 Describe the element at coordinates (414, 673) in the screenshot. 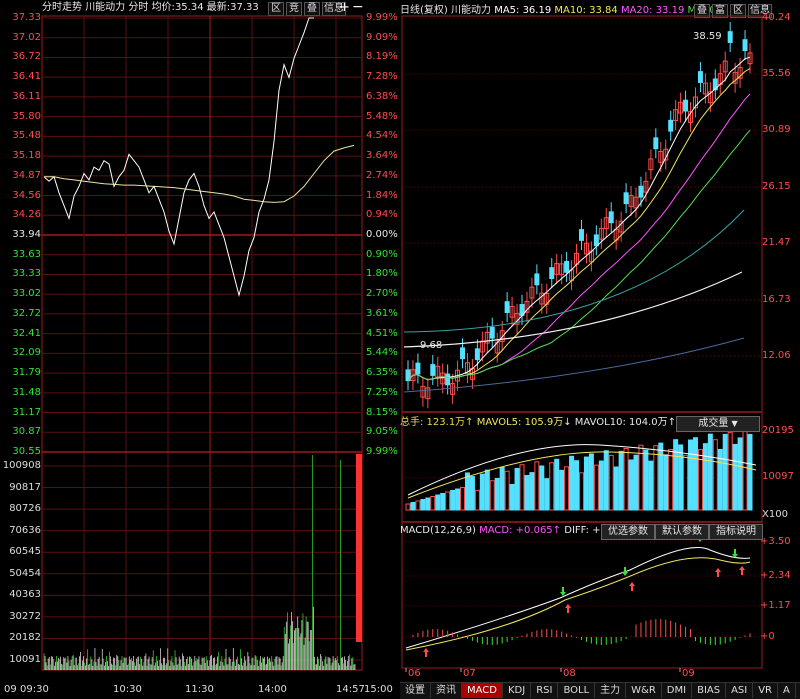

I see `month-tick-label: 06` at that location.